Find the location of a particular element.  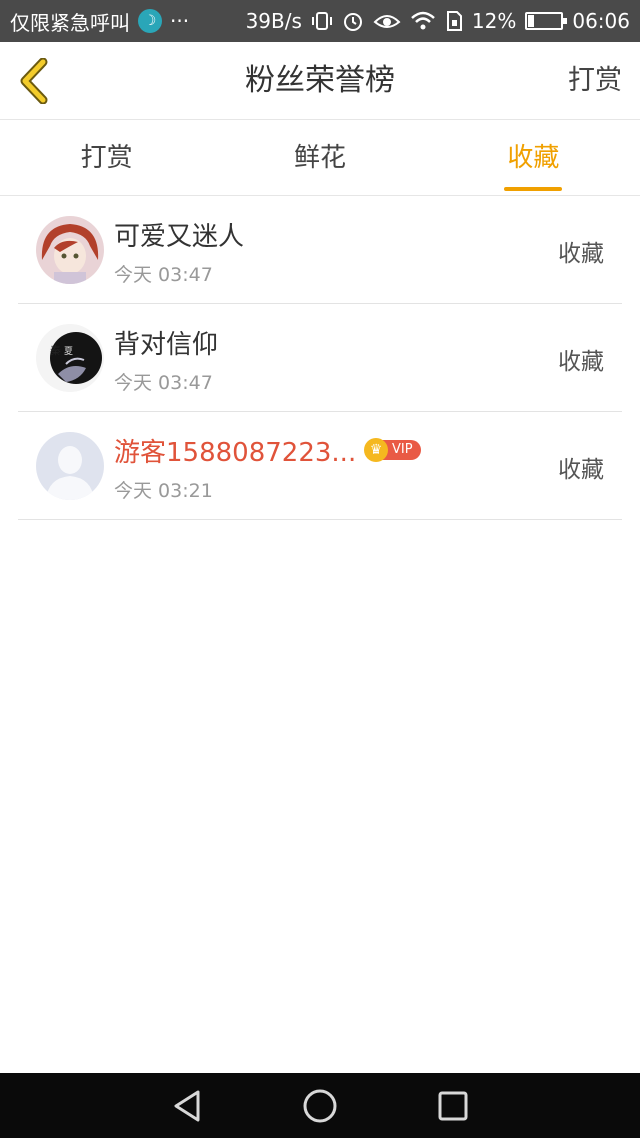

nav-back-button is located at coordinates (187, 1106).